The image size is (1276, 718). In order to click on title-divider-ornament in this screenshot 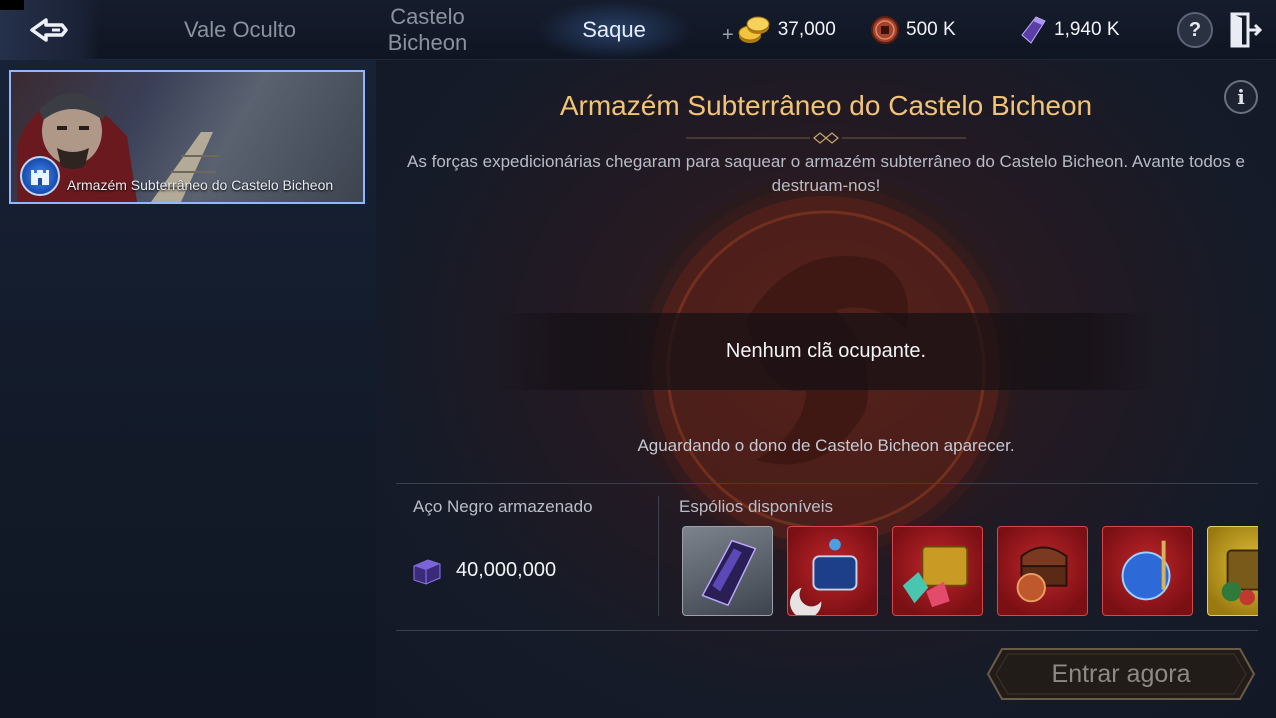, I will do `click(826, 138)`.